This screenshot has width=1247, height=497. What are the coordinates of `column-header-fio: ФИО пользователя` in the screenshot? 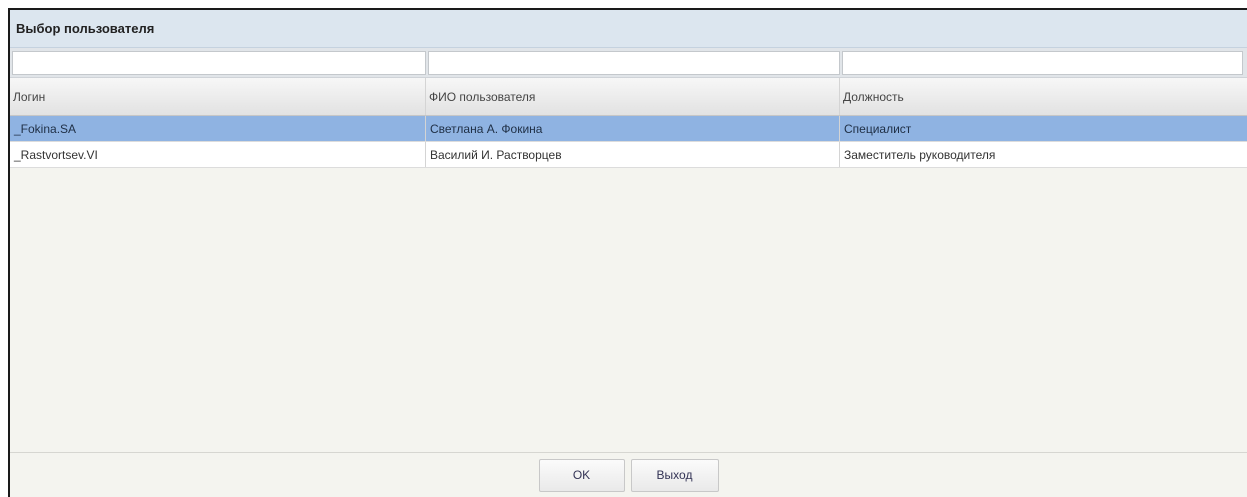 It's located at (633, 96).